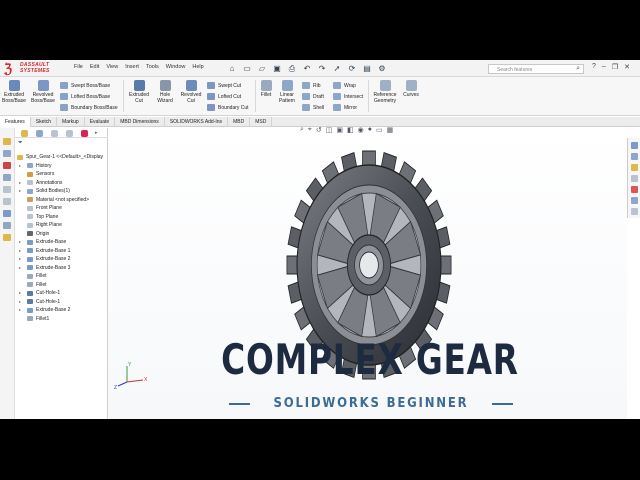 Image resolution: width=640 pixels, height=480 pixels. Describe the element at coordinates (78, 69) in the screenshot. I see `menu-file: File` at that location.